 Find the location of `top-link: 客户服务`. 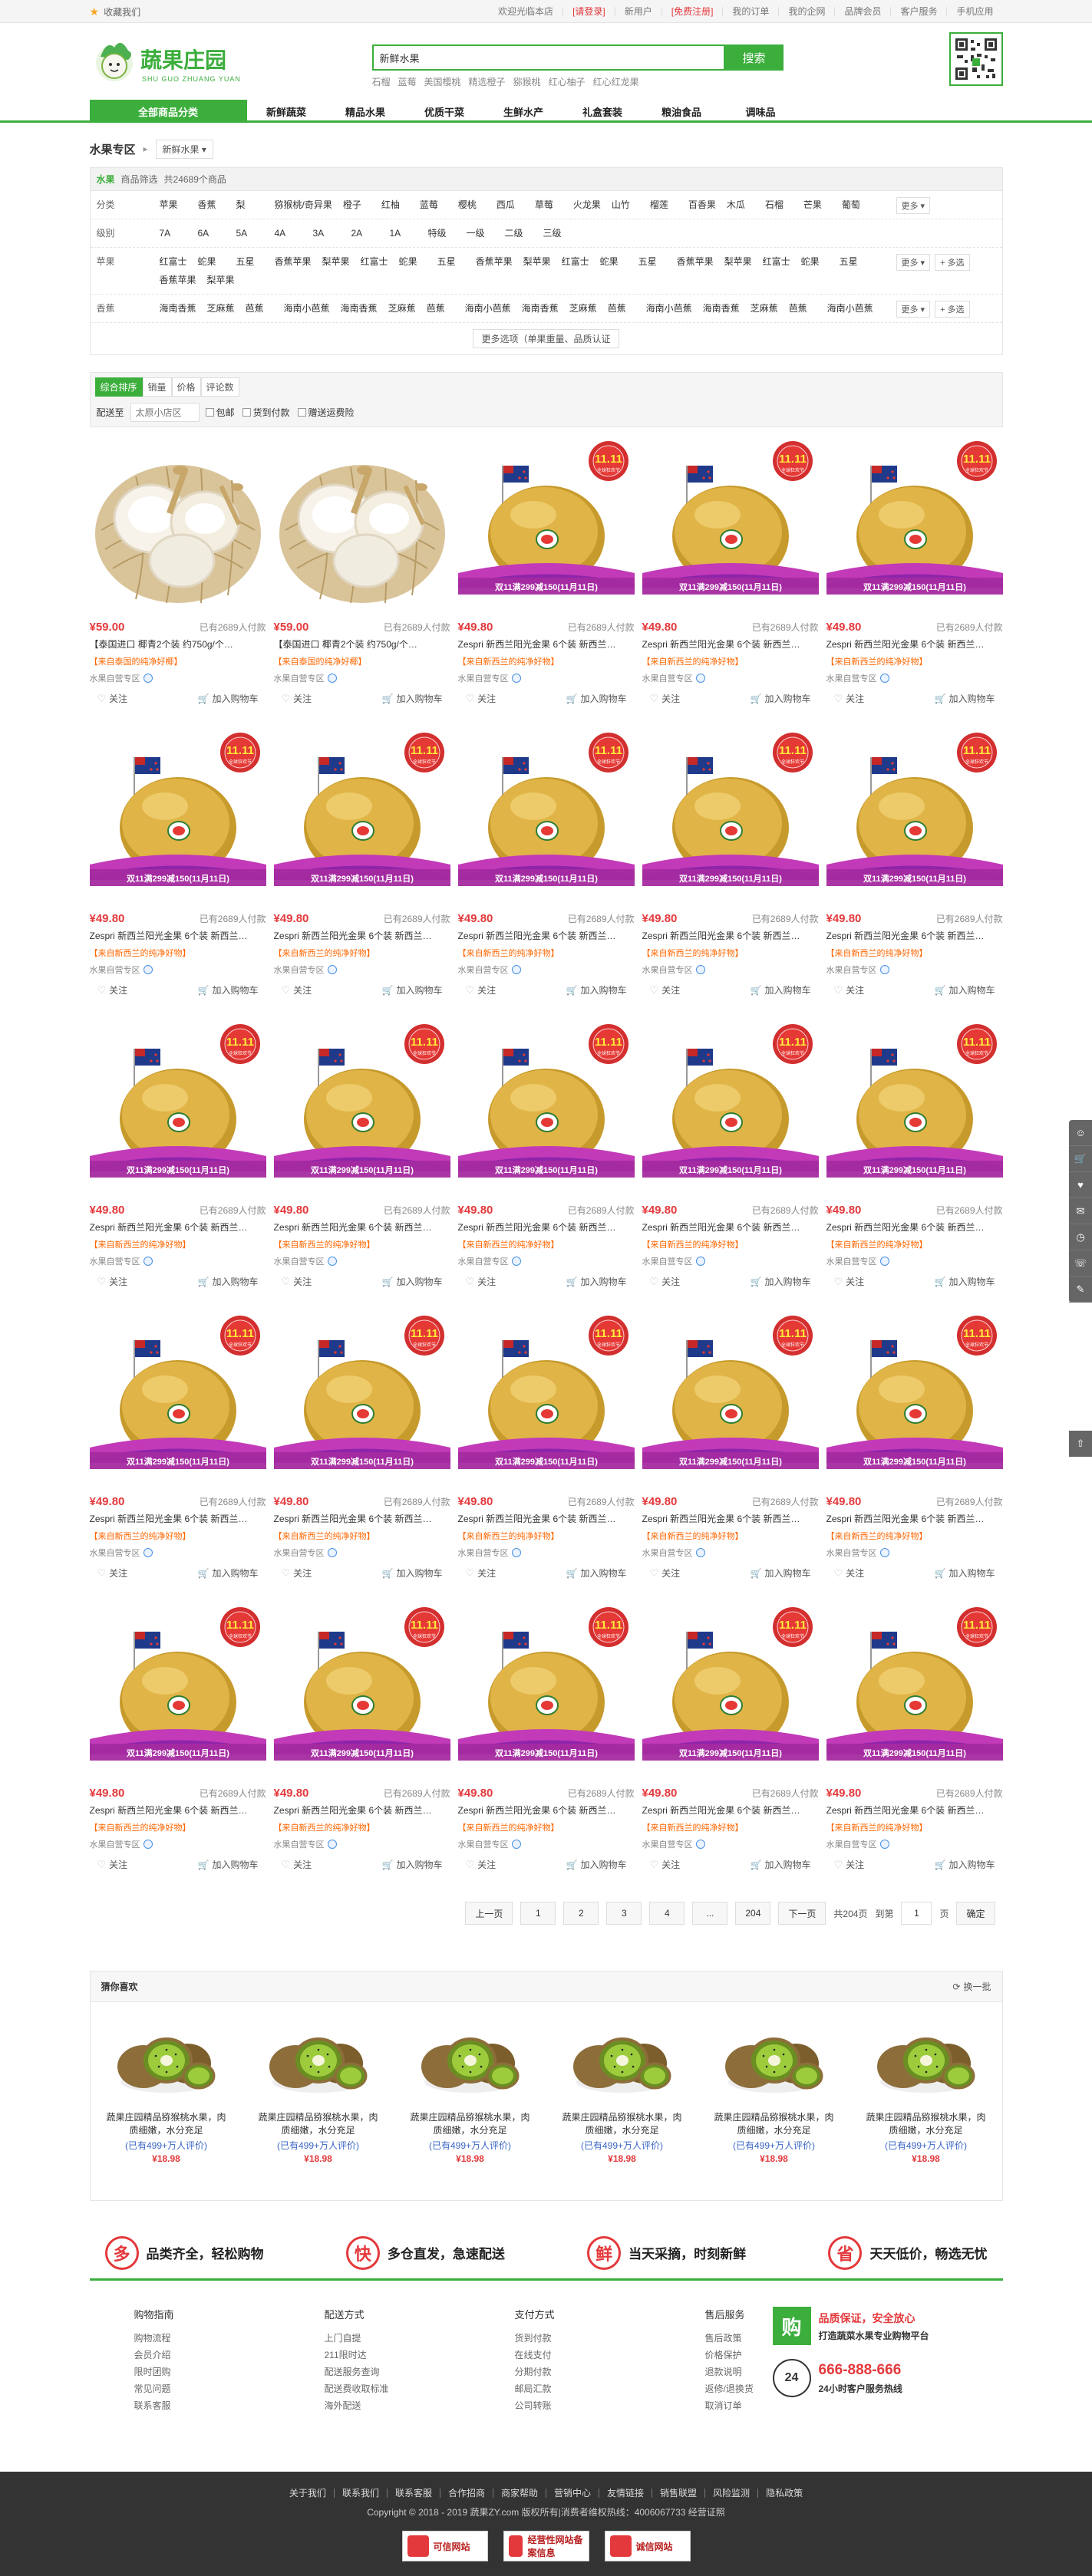

top-link: 客户服务 is located at coordinates (918, 11).